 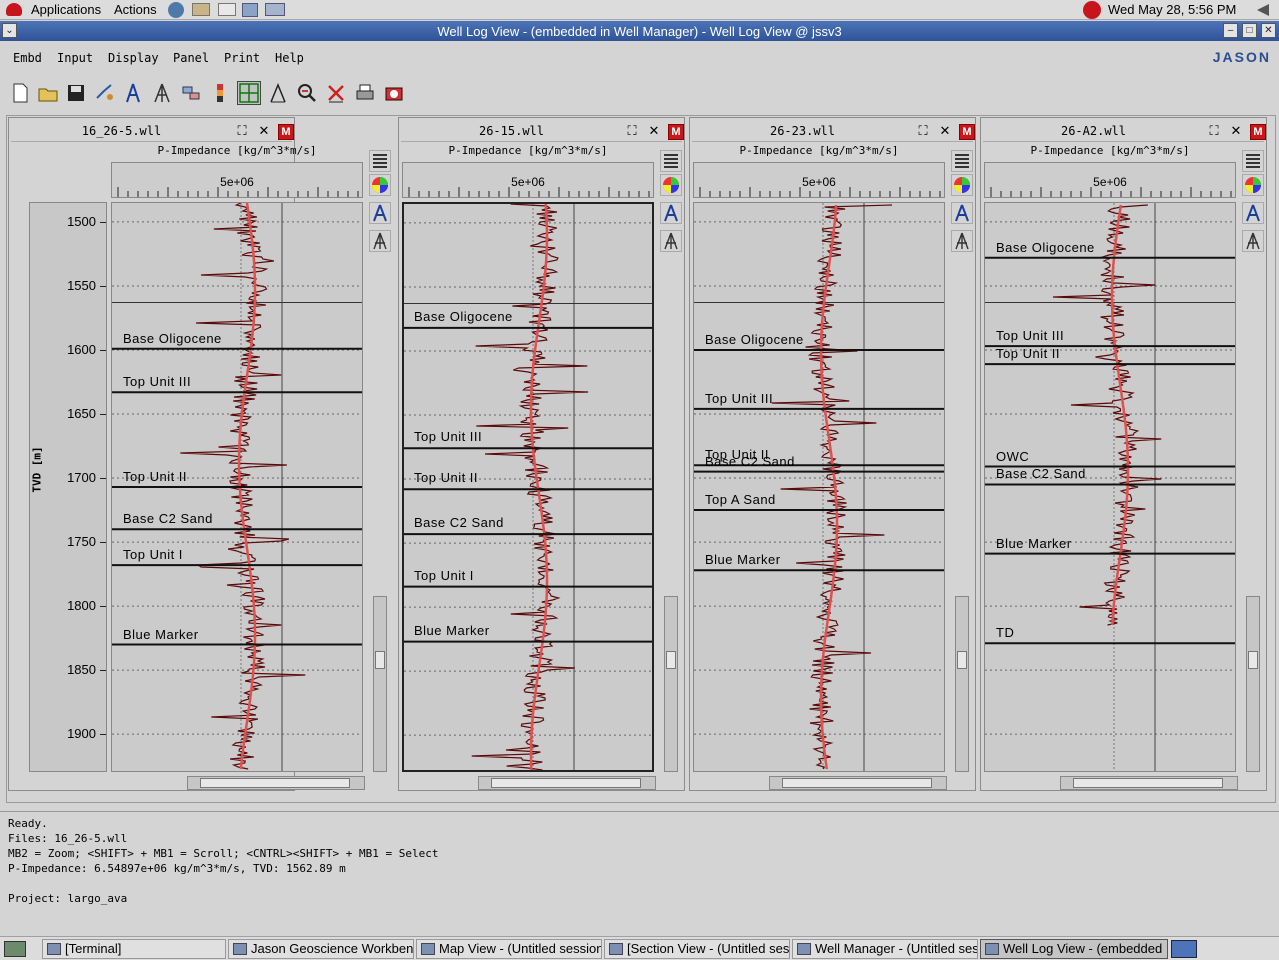 What do you see at coordinates (885, 949) in the screenshot?
I see `task-well-manager: Well Manager - (Untitled session)` at bounding box center [885, 949].